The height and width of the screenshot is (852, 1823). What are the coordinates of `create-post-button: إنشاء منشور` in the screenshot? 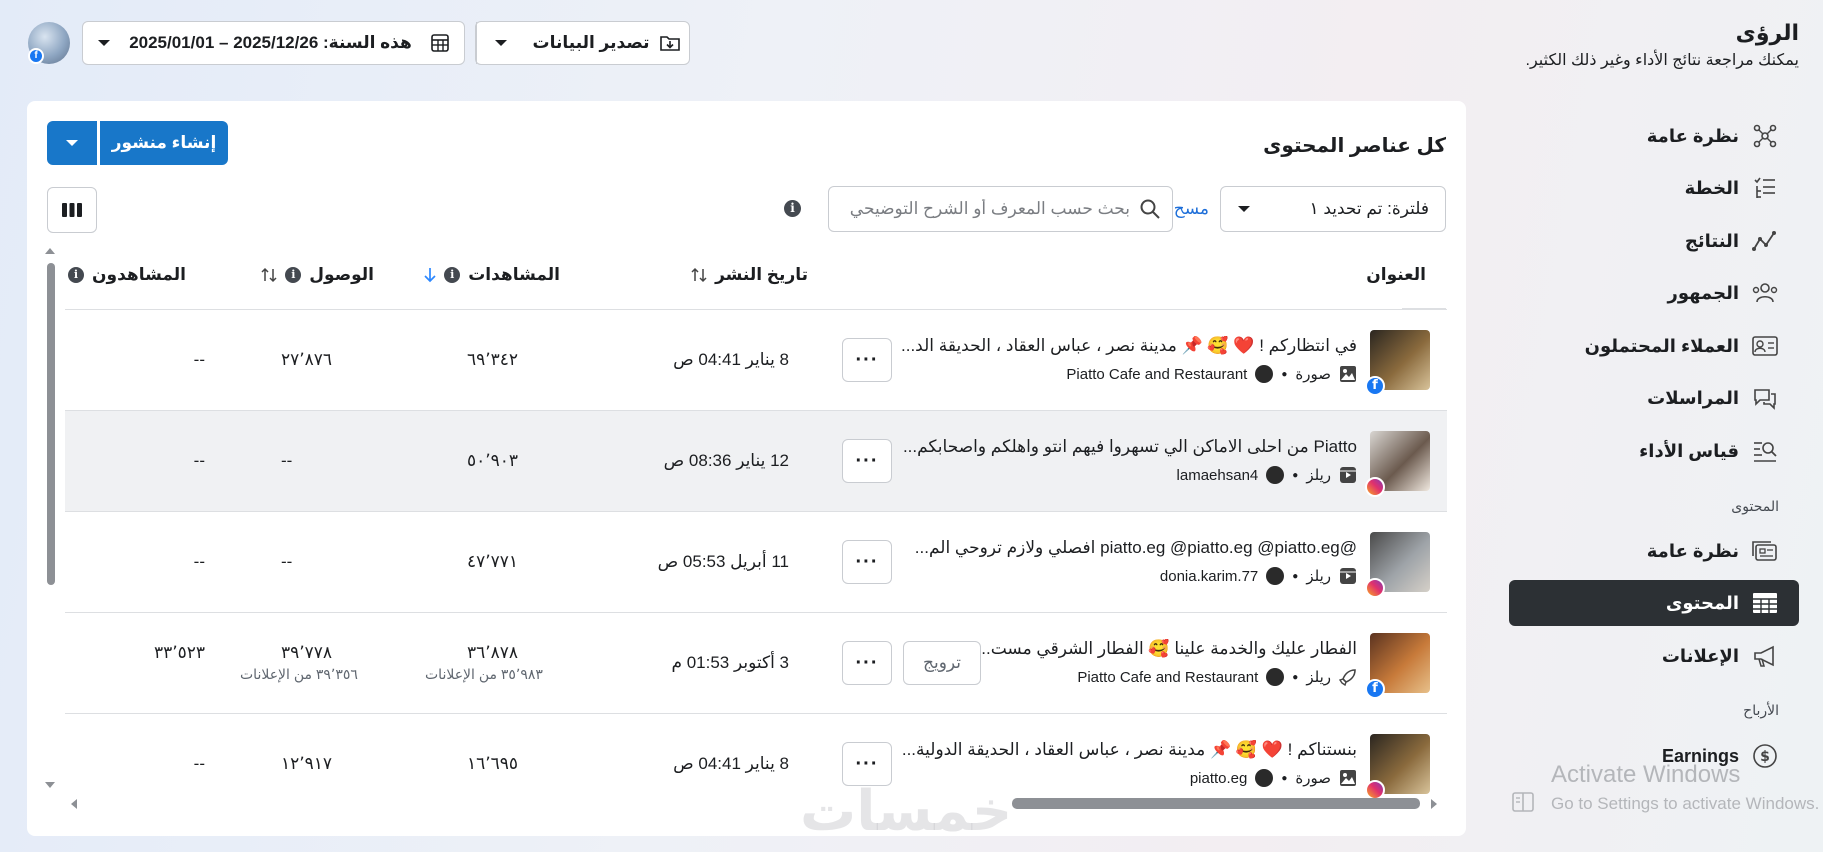 It's located at (164, 143).